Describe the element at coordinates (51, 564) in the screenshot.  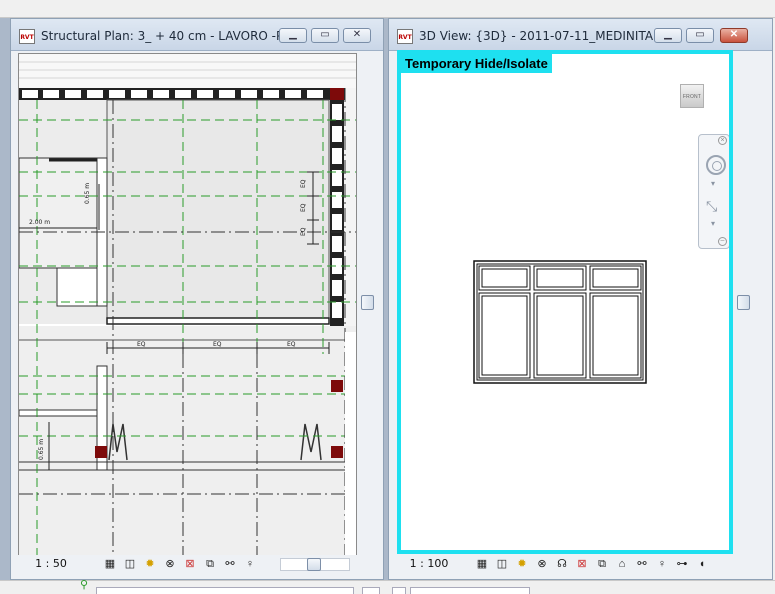
I see `view-scale: 1 : 50` at that location.